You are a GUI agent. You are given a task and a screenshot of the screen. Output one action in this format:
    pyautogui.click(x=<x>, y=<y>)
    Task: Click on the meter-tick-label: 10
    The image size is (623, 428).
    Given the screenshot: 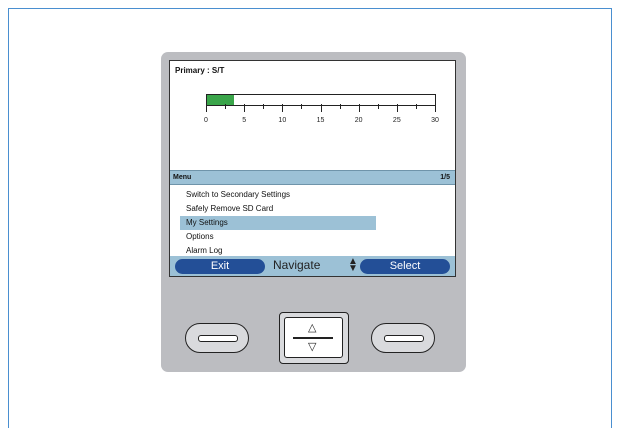 What is the action you would take?
    pyautogui.click(x=282, y=120)
    